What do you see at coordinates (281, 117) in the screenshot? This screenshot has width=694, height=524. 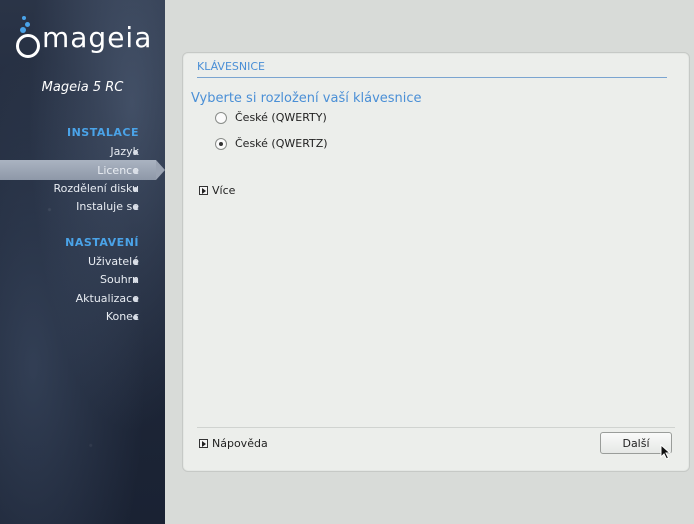 I see `radio-label: České (QWERTY)` at bounding box center [281, 117].